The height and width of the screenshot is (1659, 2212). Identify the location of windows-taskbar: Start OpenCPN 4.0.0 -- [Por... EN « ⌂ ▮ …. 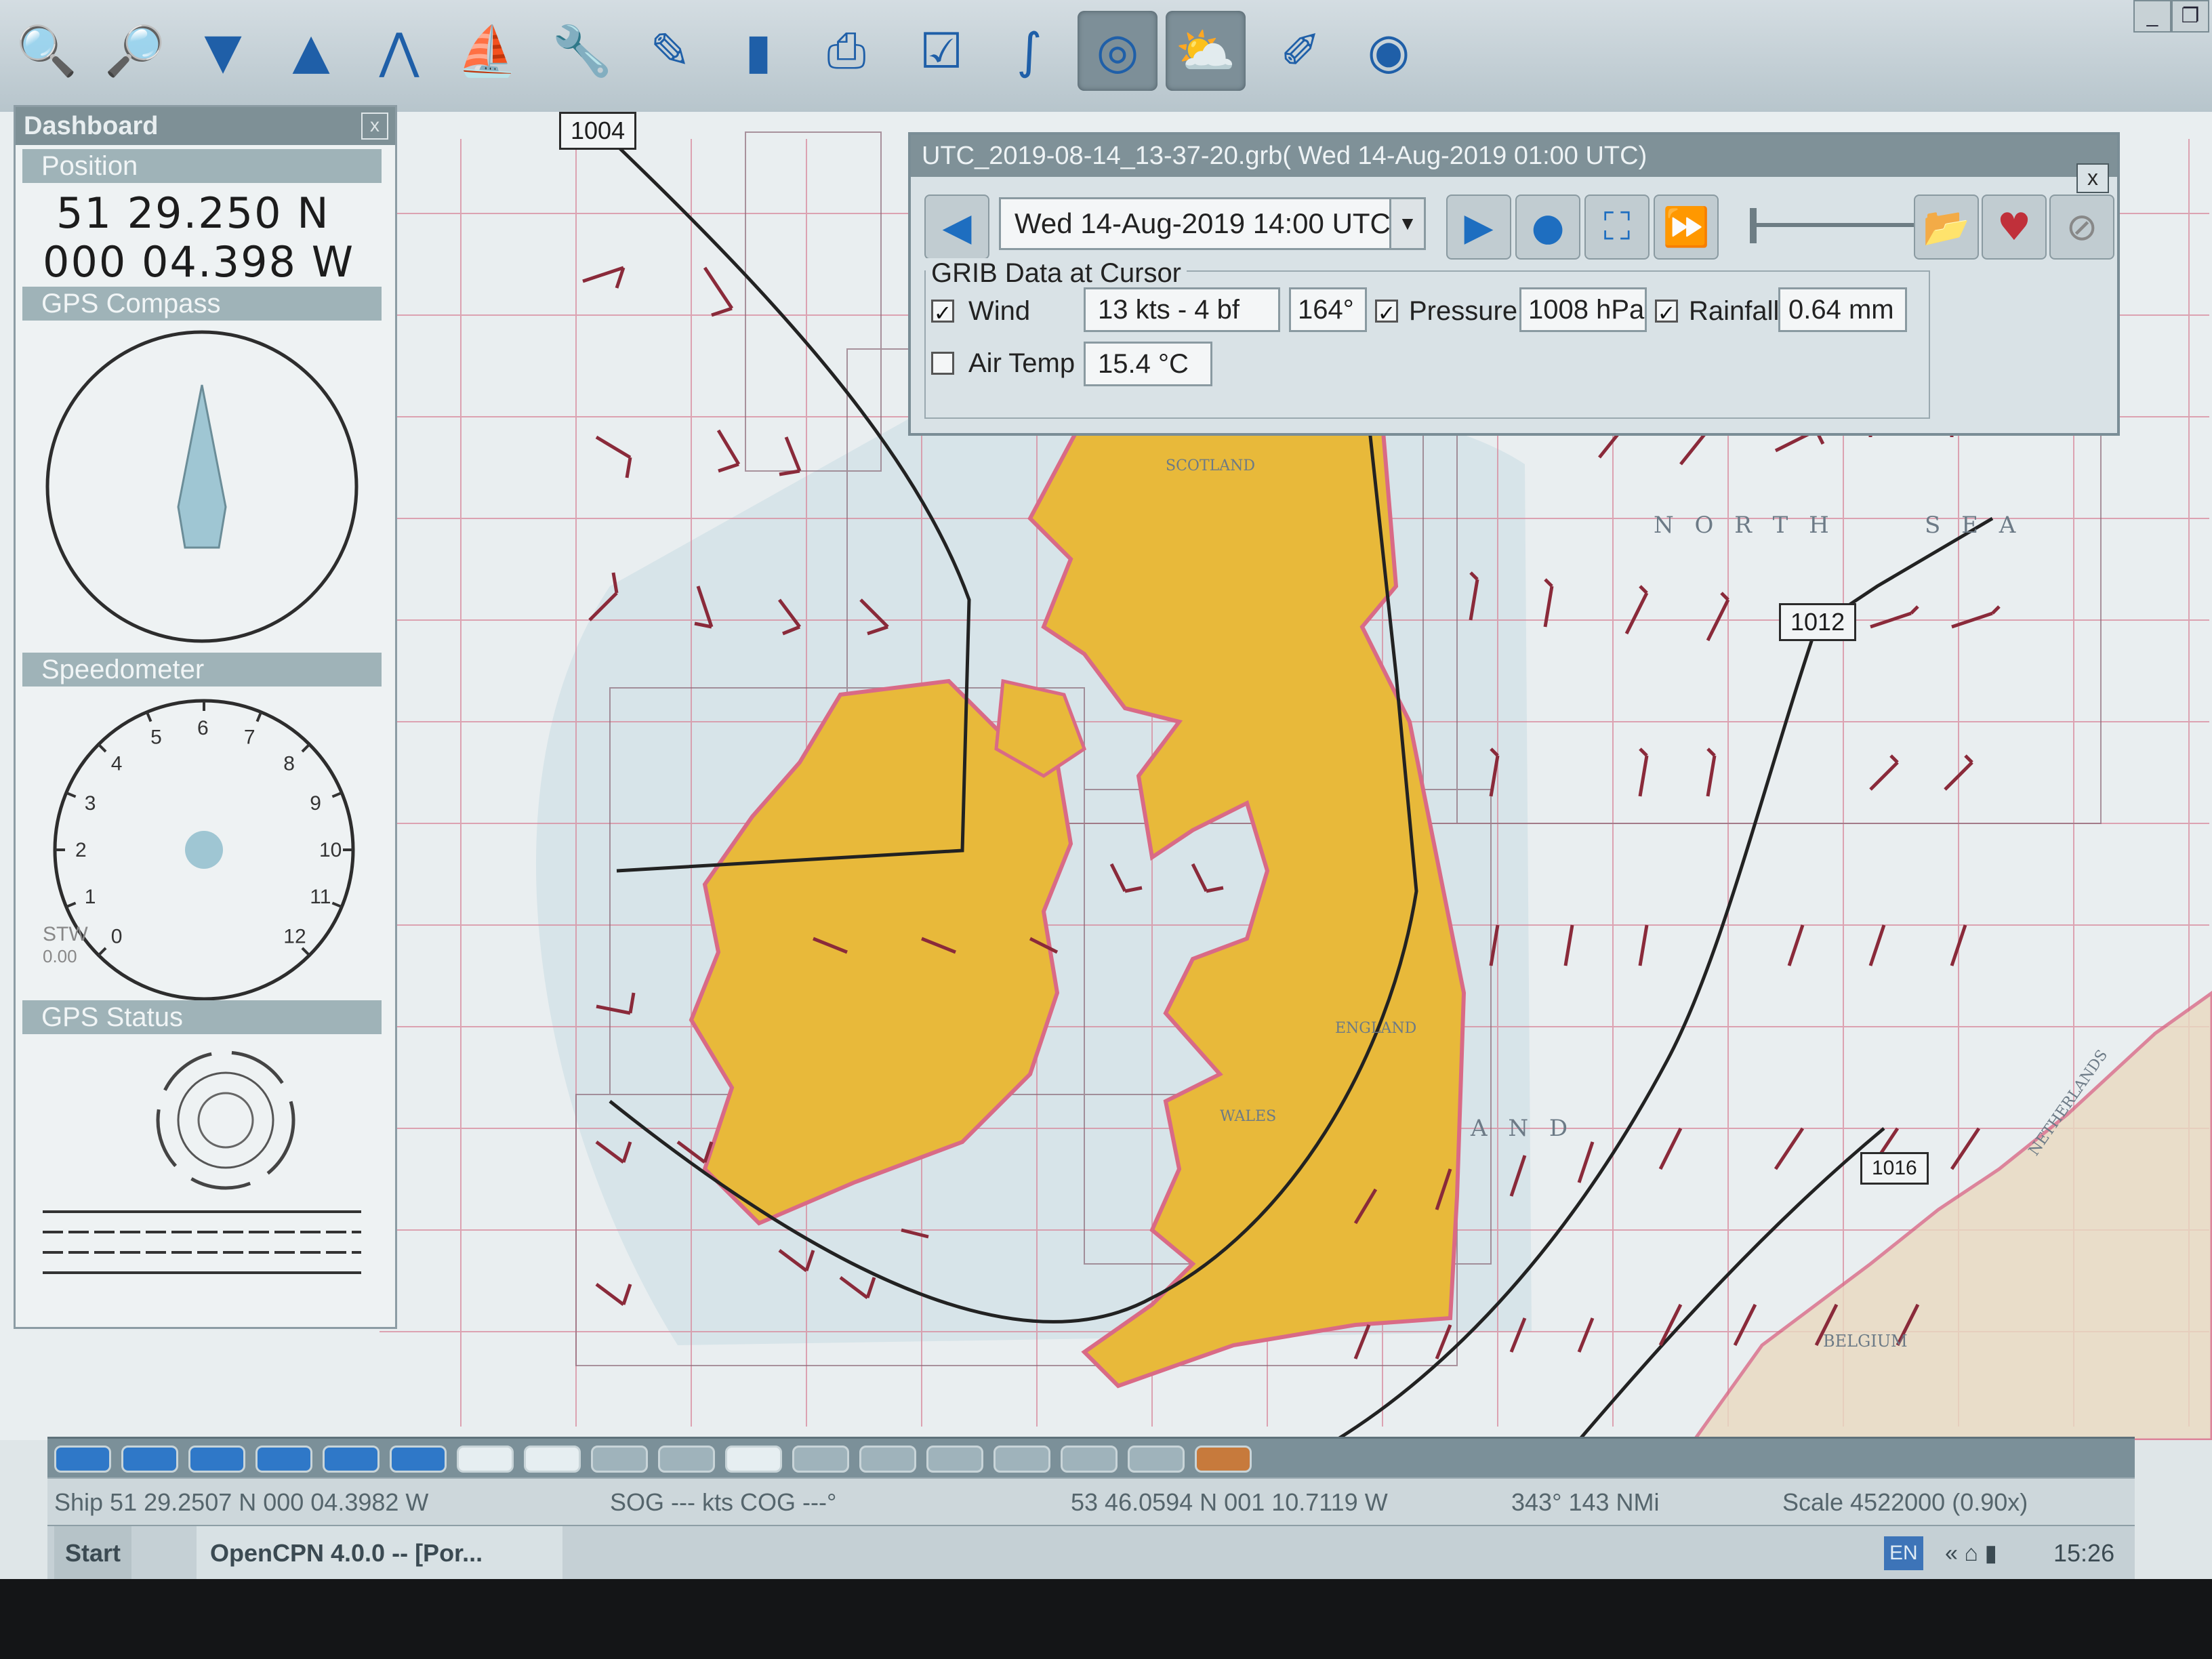
(1091, 1552).